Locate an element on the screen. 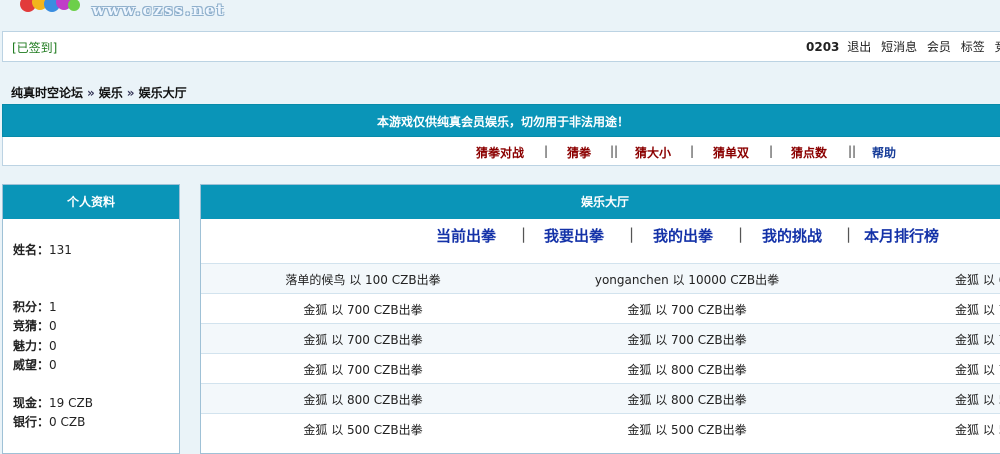  menu-big-small: 猜大小 is located at coordinates (653, 152).